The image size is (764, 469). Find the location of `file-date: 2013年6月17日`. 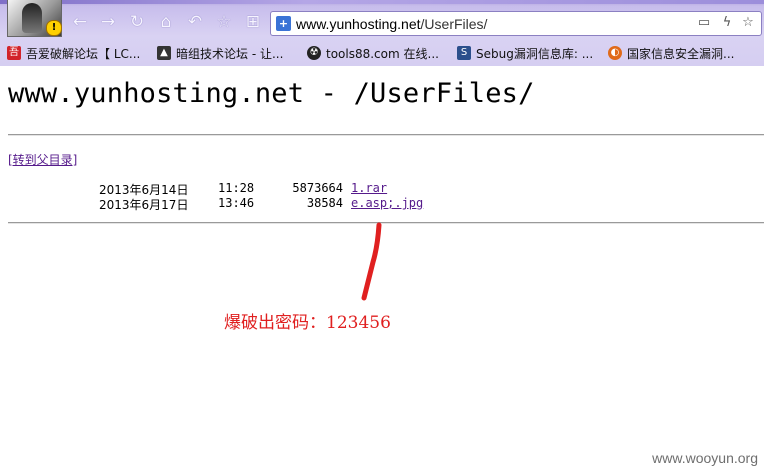

file-date: 2013年6月17日 is located at coordinates (144, 205).